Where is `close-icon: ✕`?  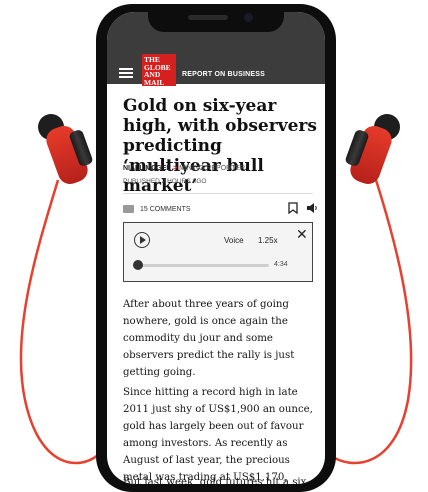 close-icon: ✕ is located at coordinates (302, 234).